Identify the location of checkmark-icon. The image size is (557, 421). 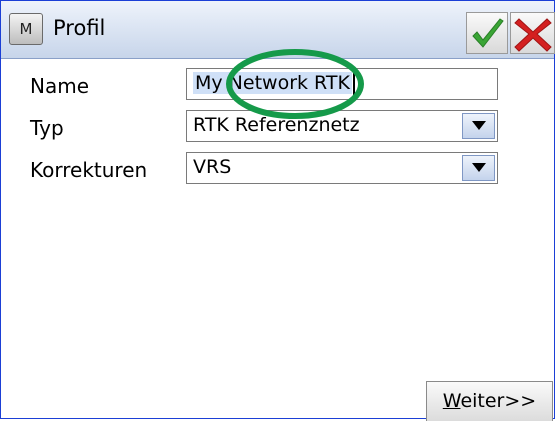
(488, 33).